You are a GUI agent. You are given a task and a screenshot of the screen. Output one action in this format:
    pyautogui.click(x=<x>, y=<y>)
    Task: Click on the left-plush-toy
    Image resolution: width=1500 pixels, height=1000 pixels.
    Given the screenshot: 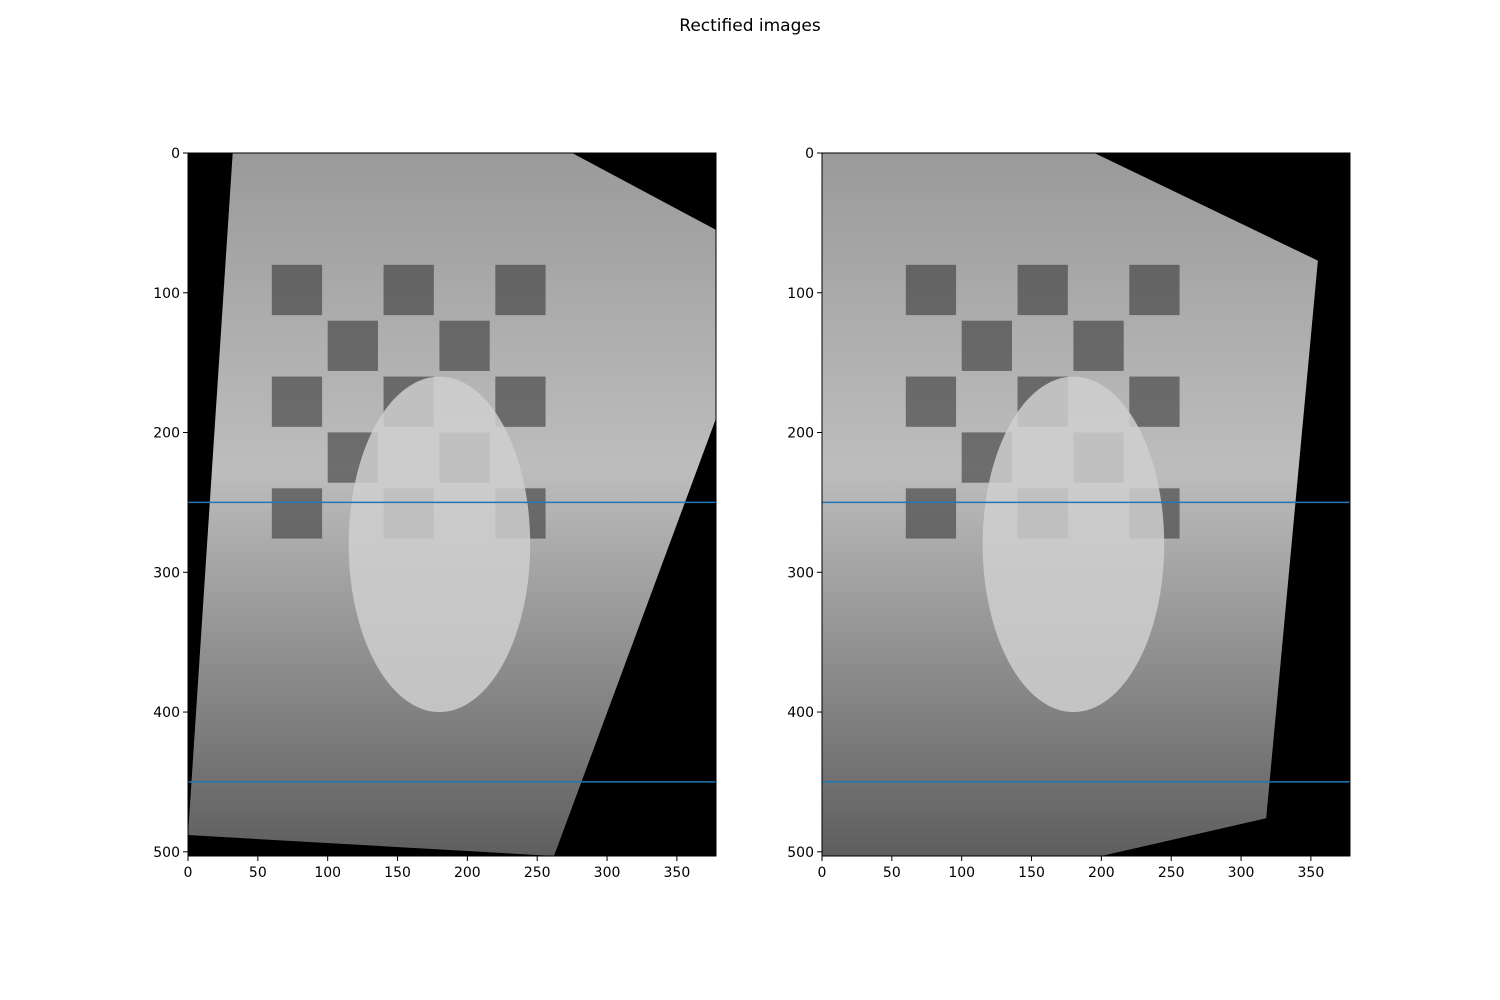 What is the action you would take?
    pyautogui.click(x=439, y=544)
    